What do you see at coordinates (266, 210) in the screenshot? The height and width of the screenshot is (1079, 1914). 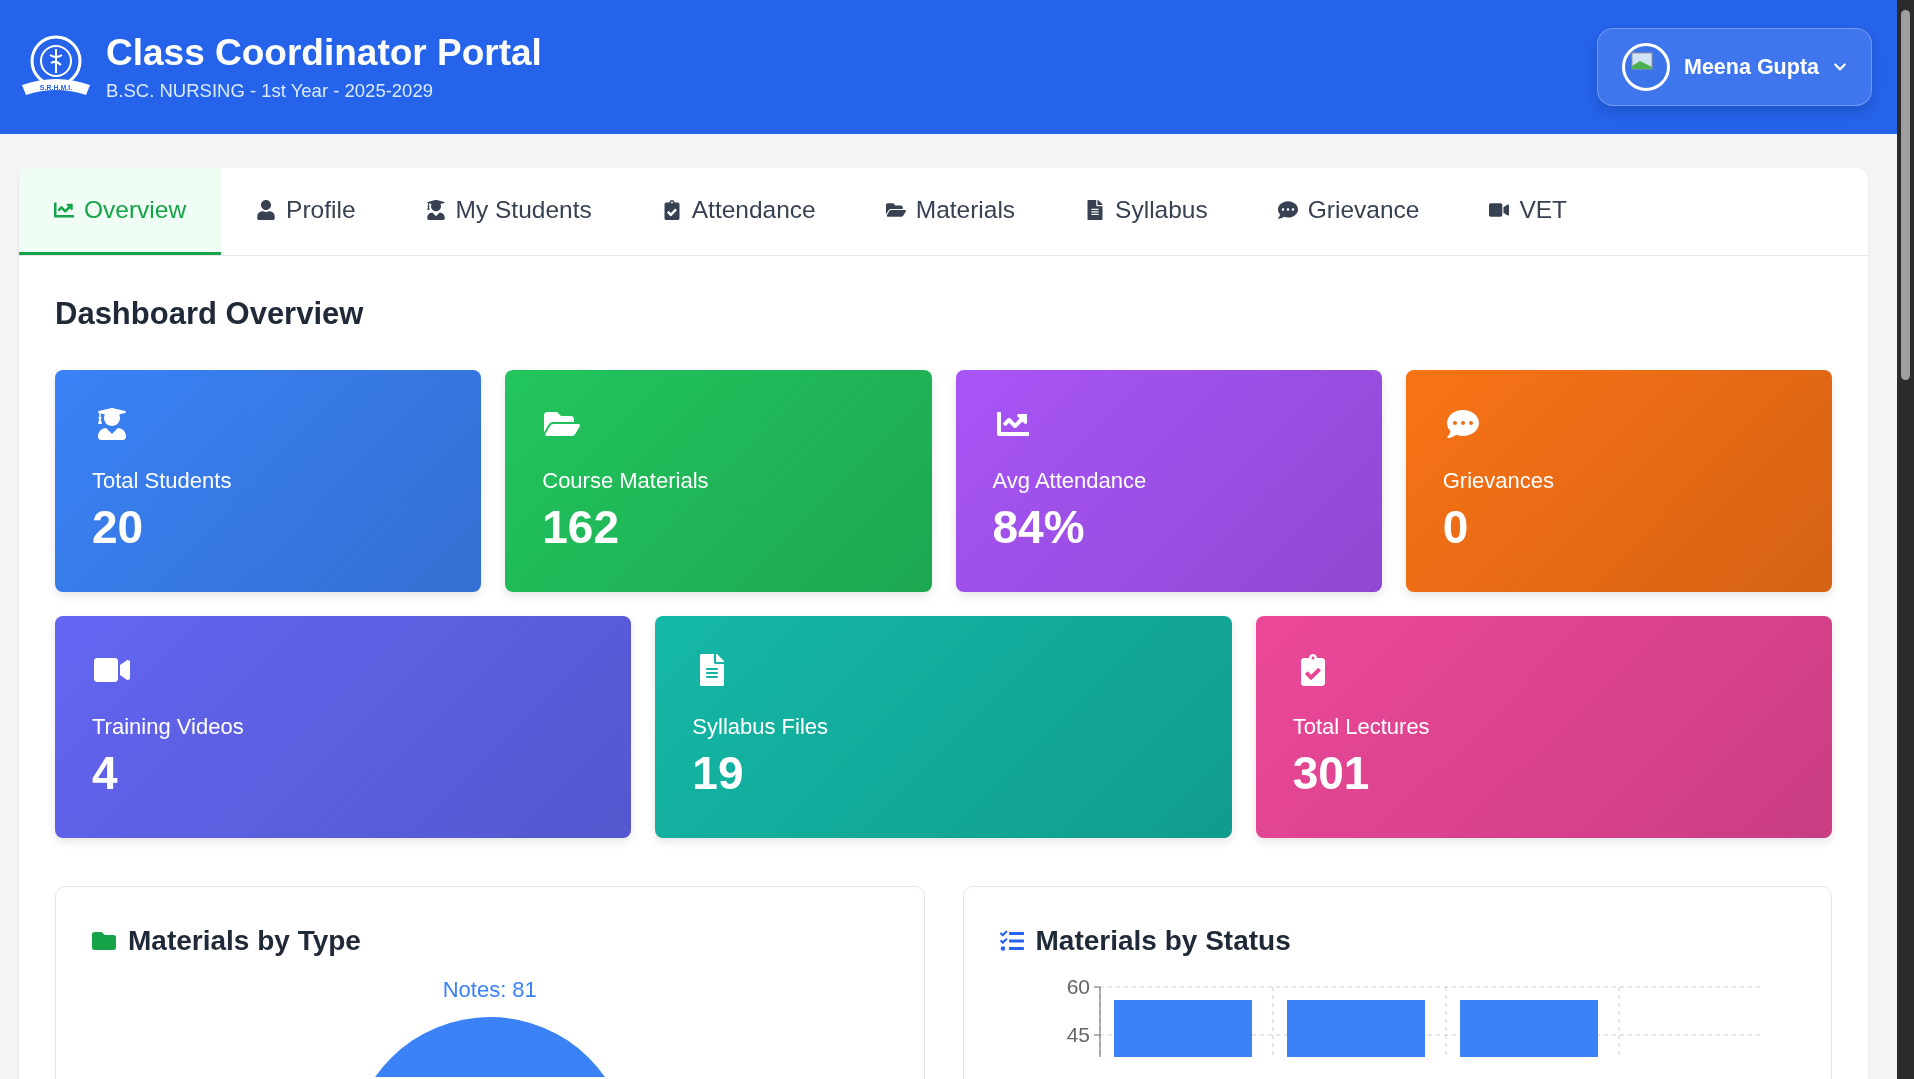 I see `user-icon` at bounding box center [266, 210].